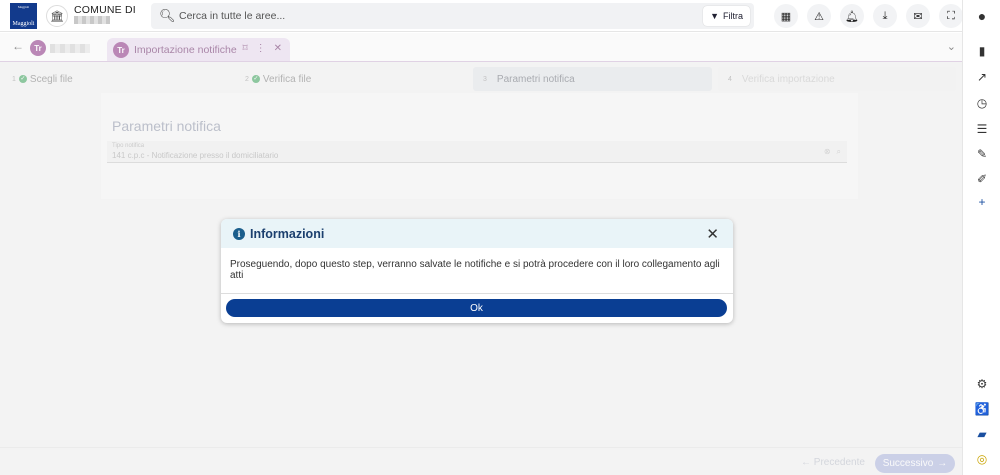 This screenshot has width=1000, height=475. I want to click on plug-icon: ✎, so click(981, 154).